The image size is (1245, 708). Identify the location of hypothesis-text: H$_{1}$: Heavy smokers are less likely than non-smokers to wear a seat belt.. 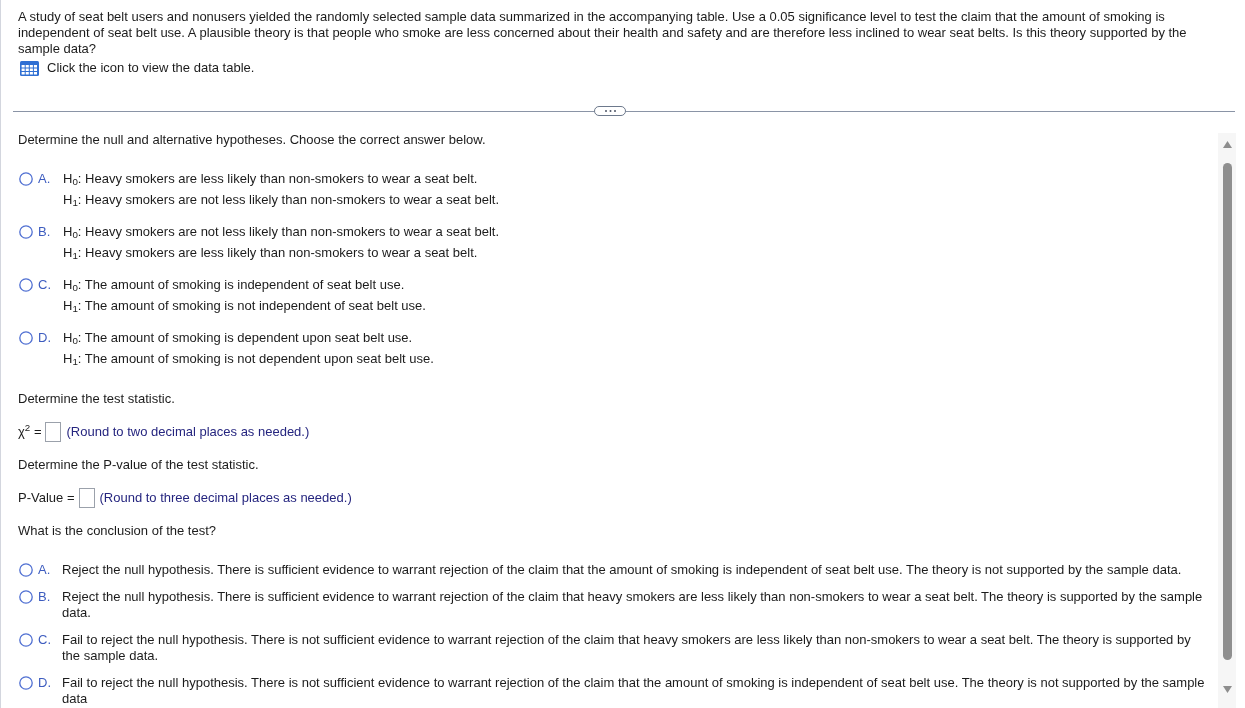
(271, 253).